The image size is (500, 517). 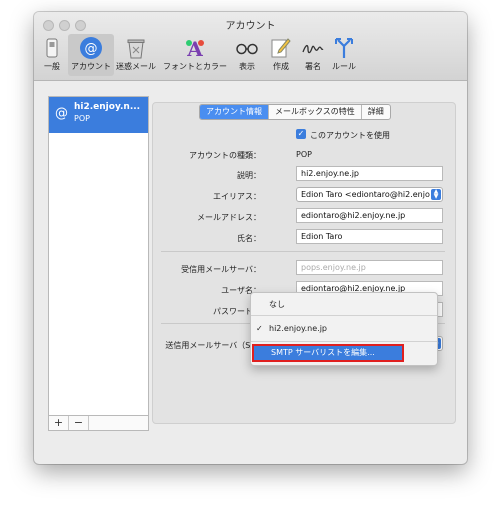 What do you see at coordinates (234, 112) in the screenshot?
I see `tab-account-info: アカウント情報` at bounding box center [234, 112].